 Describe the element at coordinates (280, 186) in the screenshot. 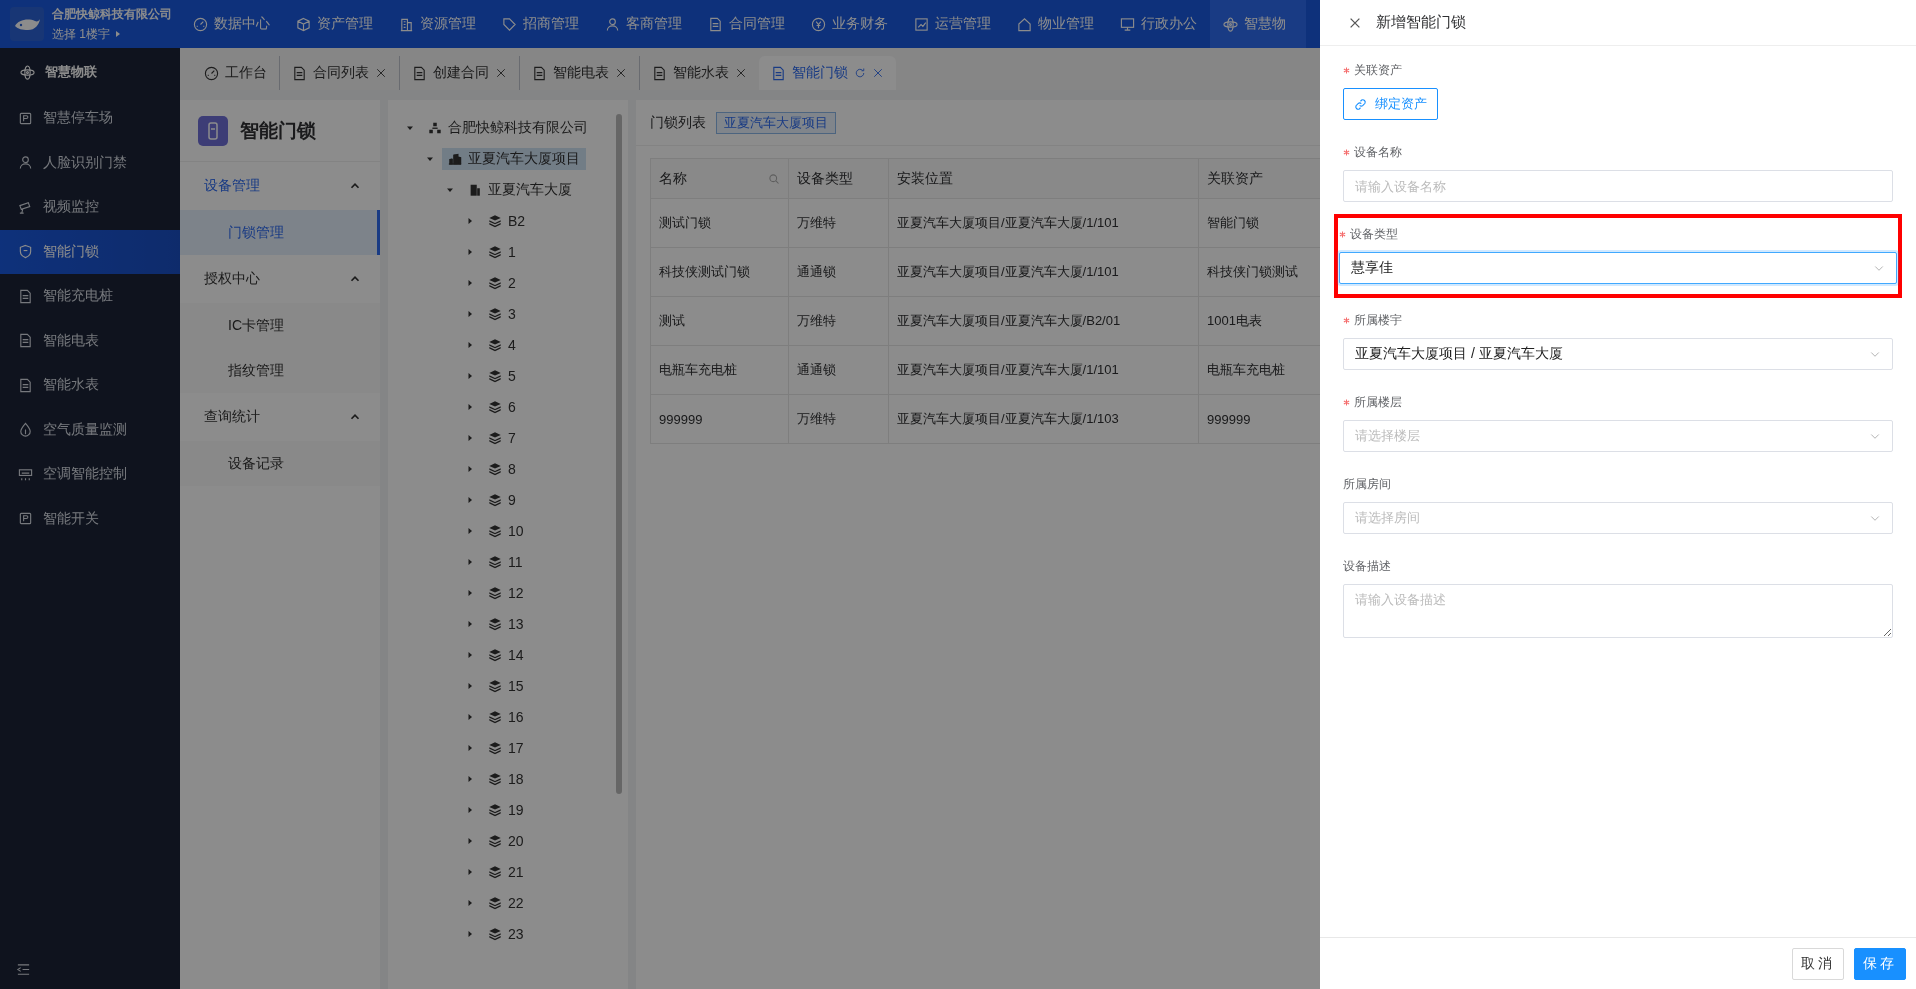

I see `menu-group: 设备管理` at that location.